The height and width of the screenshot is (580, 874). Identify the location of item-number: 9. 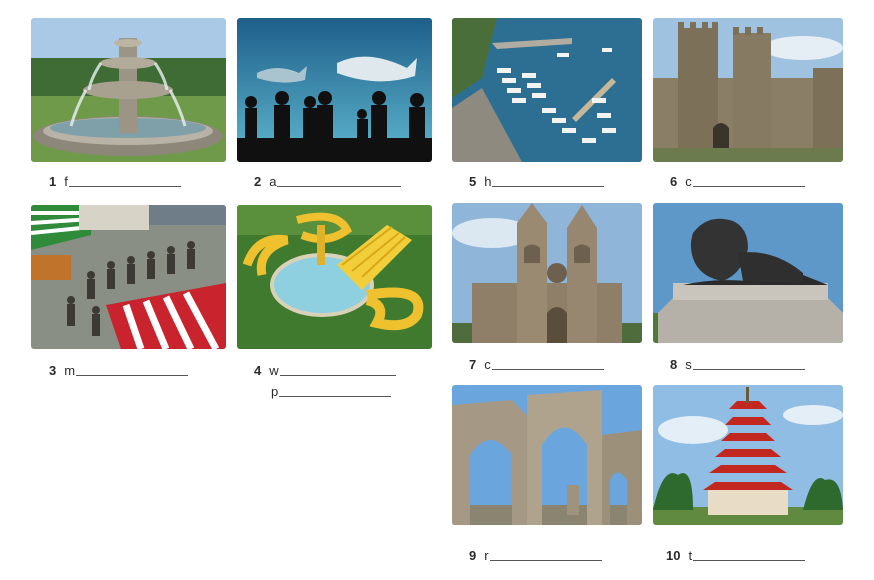
(473, 555).